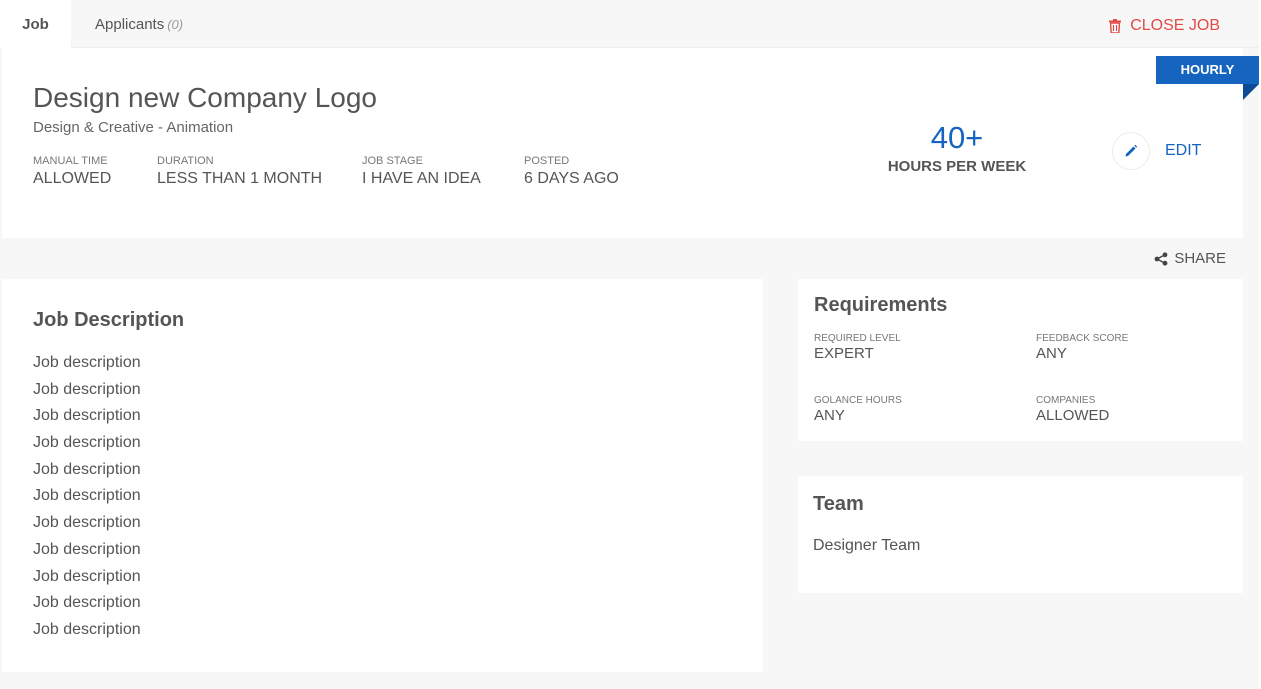 The width and height of the screenshot is (1261, 689). Describe the element at coordinates (1156, 151) in the screenshot. I see `edit-button: EDIT` at that location.